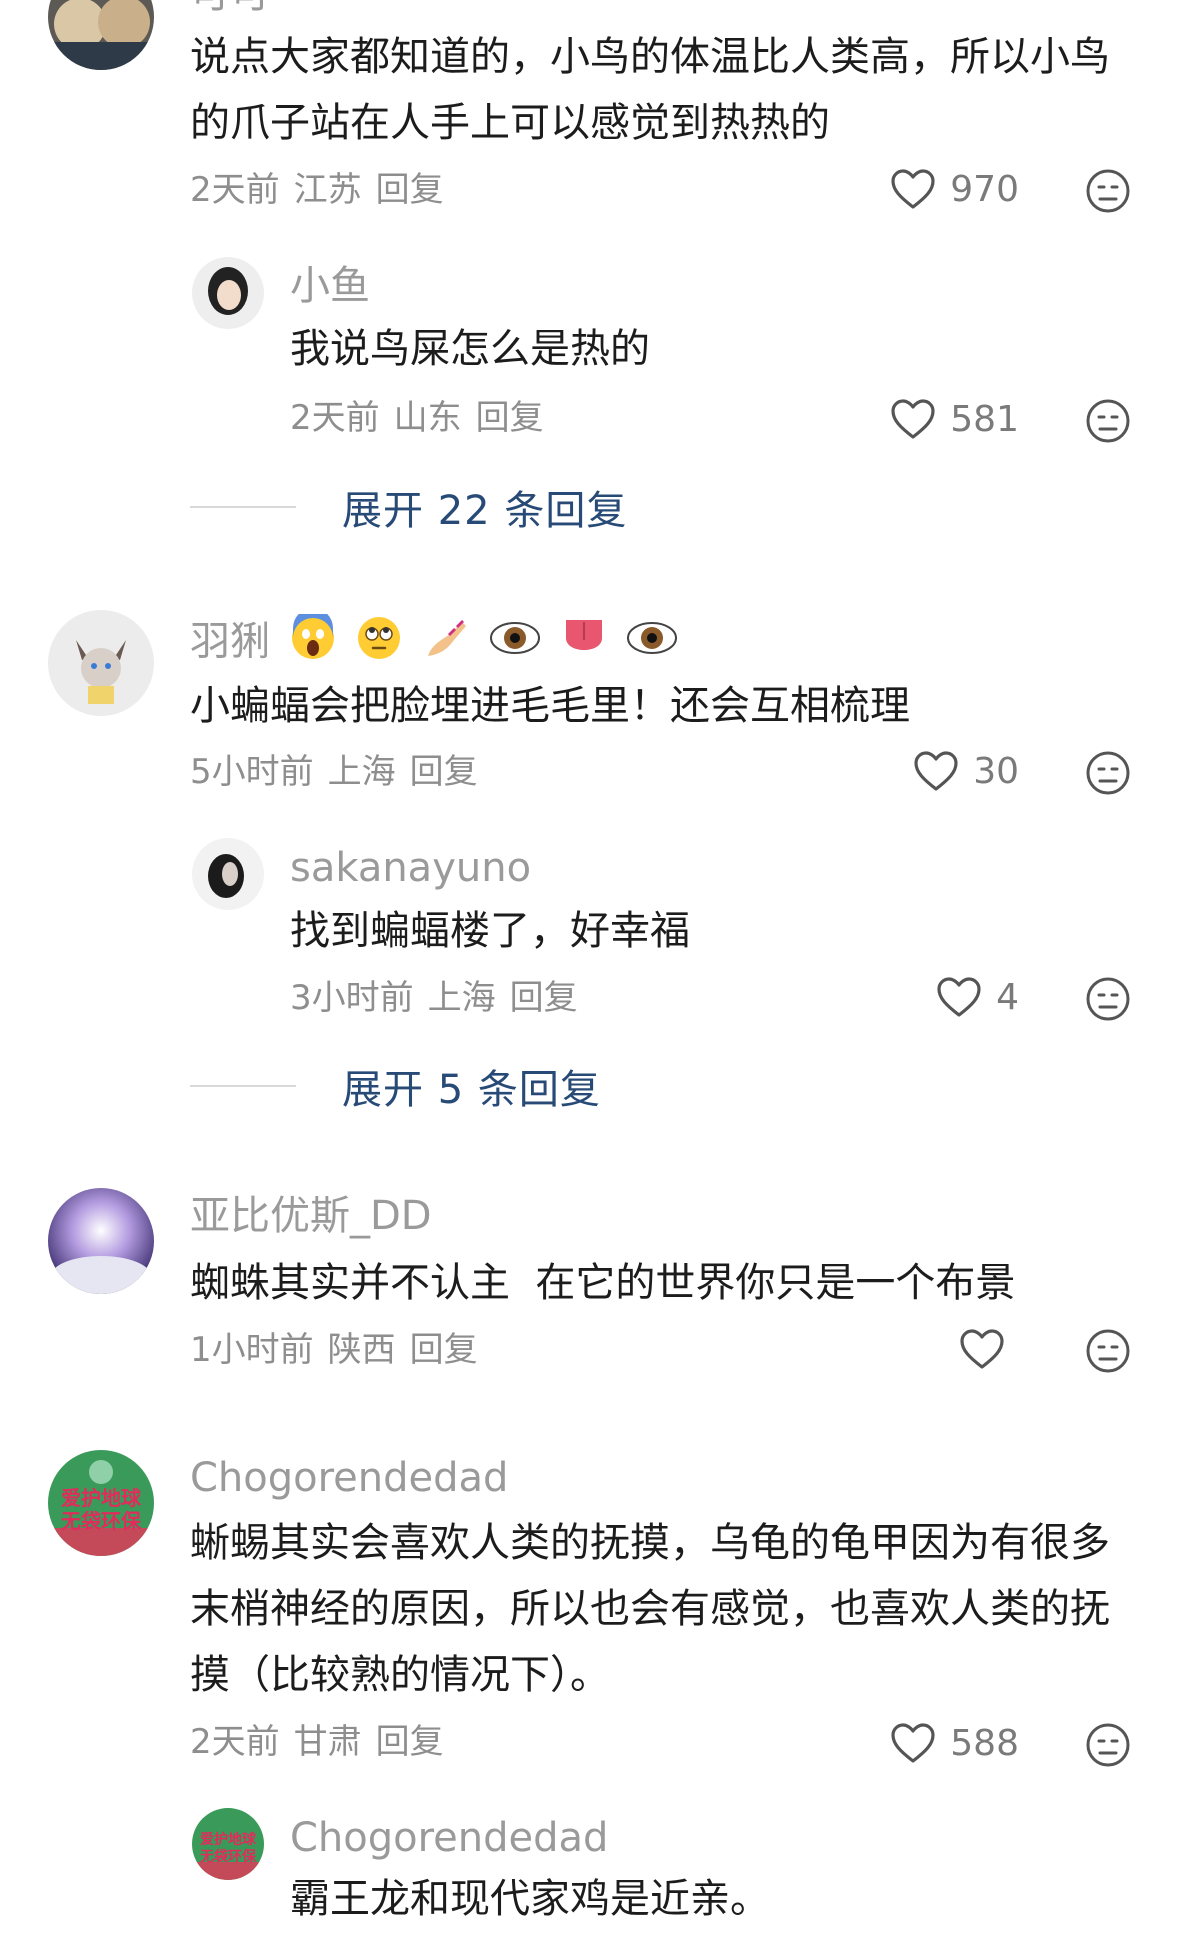  Describe the element at coordinates (379, 643) in the screenshot. I see `eye-roll-face-icon` at that location.